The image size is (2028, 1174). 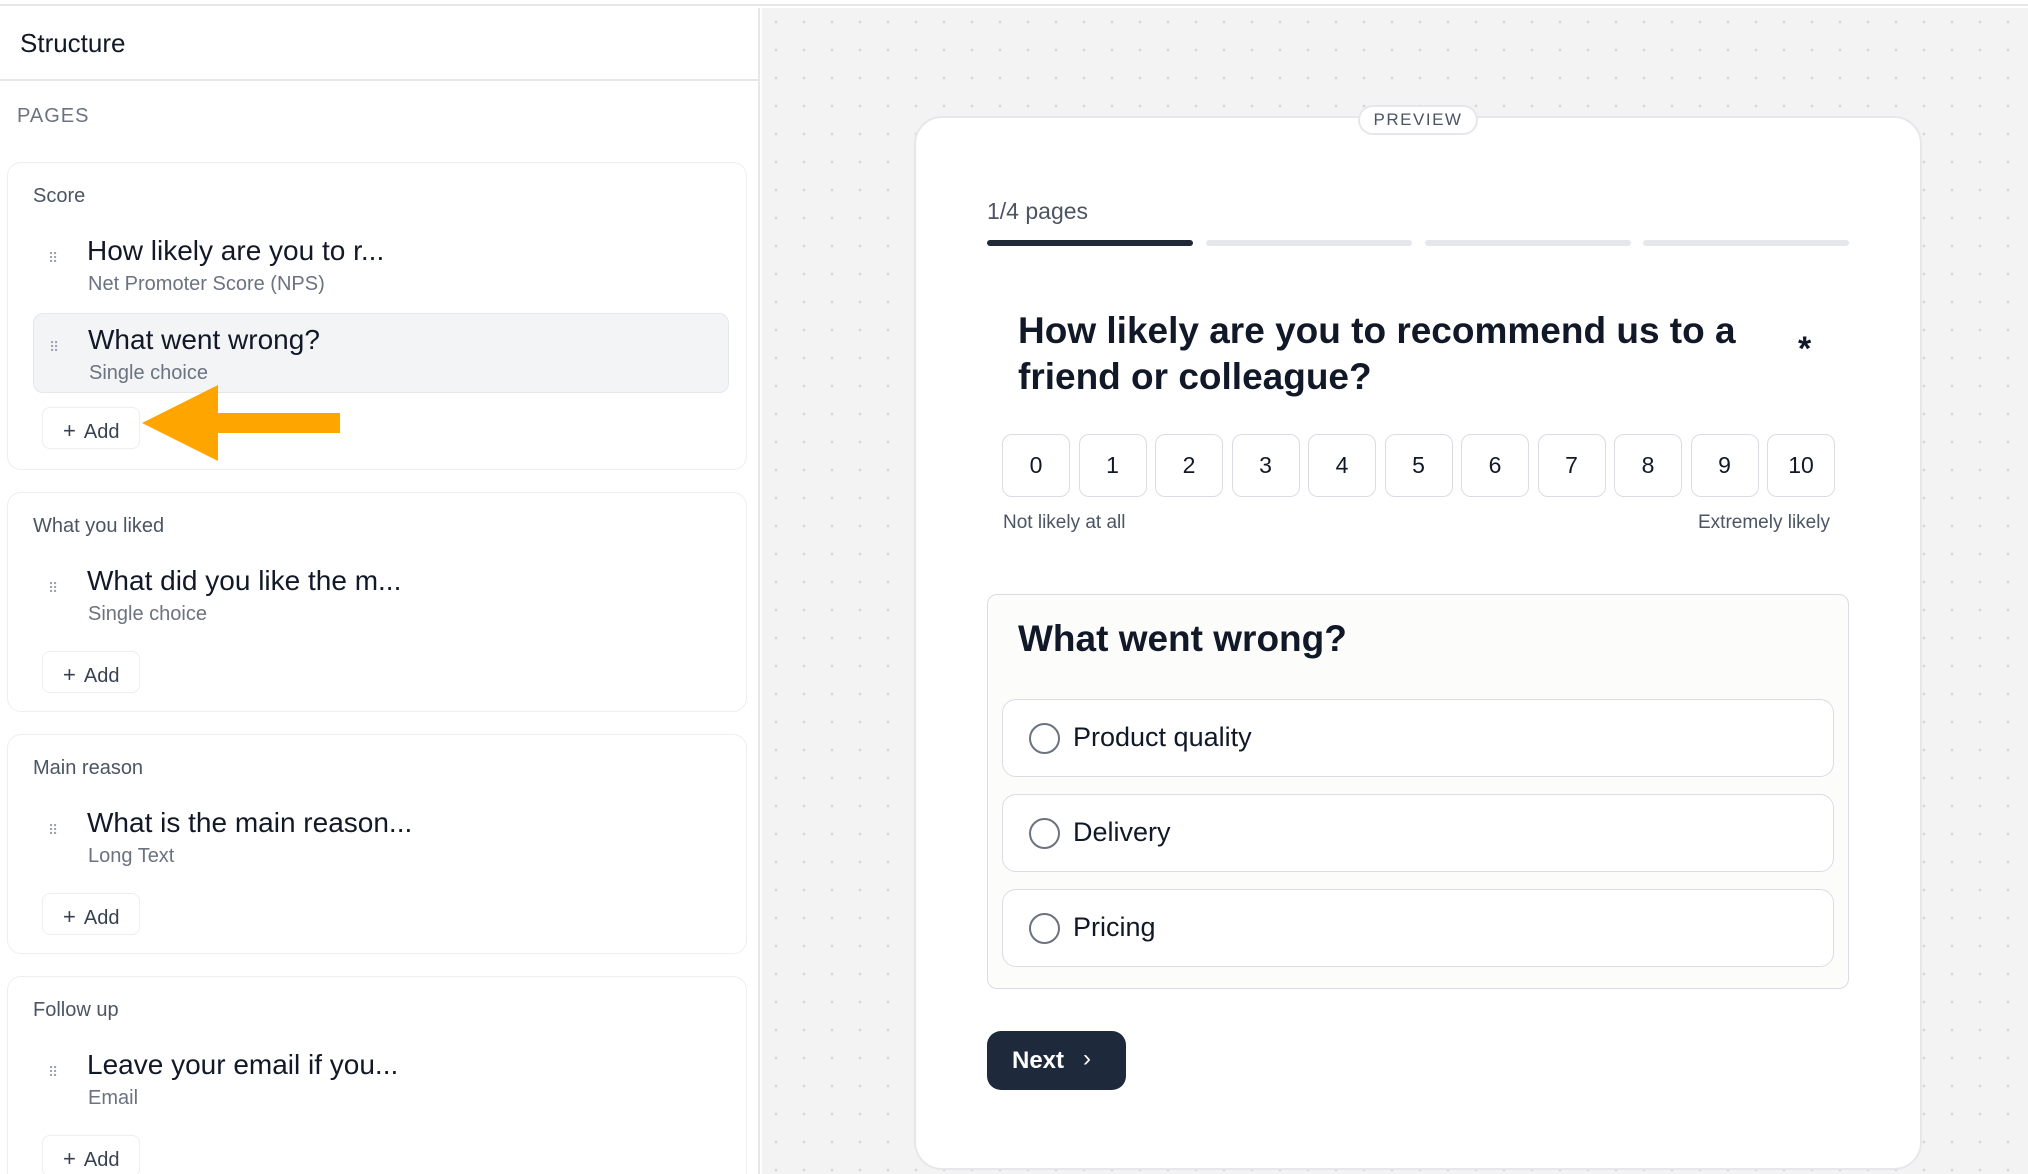 I want to click on question-type: Email, so click(x=113, y=1098).